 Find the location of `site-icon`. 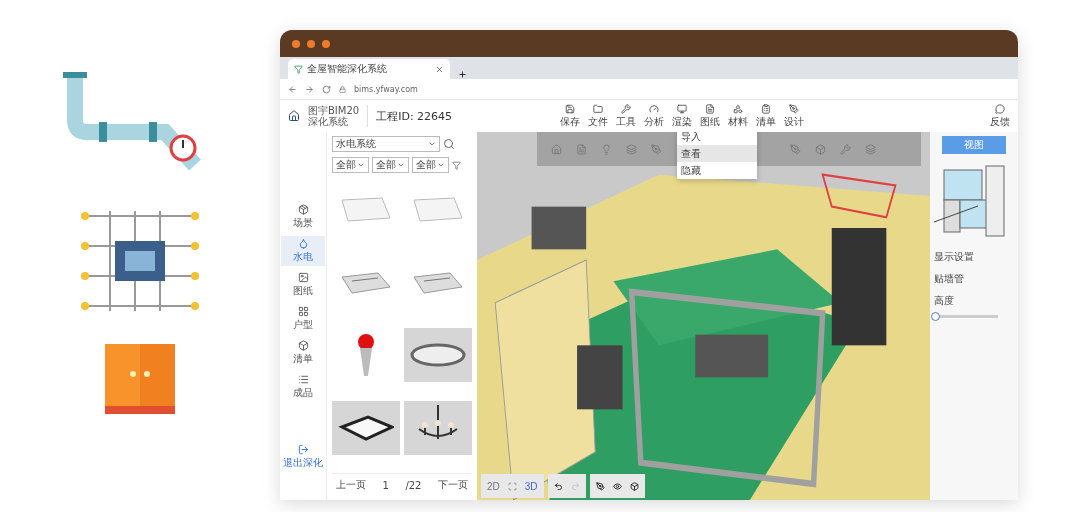

site-icon is located at coordinates (298, 69).